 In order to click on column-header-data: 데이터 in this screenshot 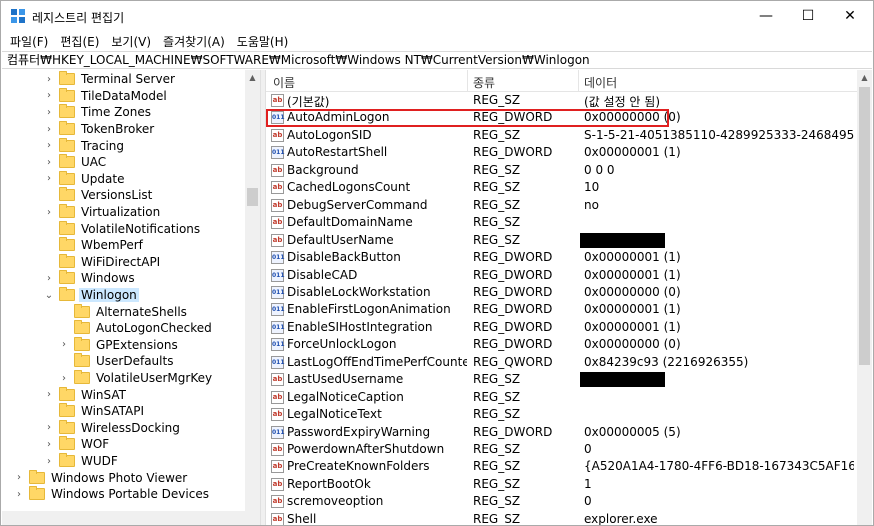, I will do `click(600, 82)`.